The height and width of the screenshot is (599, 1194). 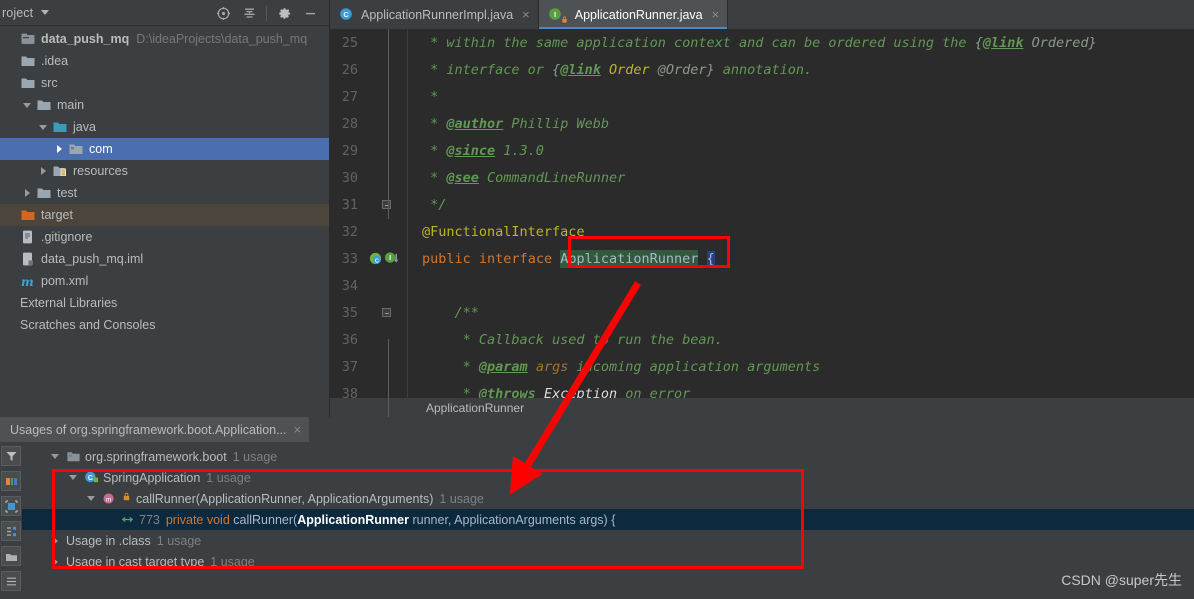 What do you see at coordinates (11, 556) in the screenshot?
I see `export-icon` at bounding box center [11, 556].